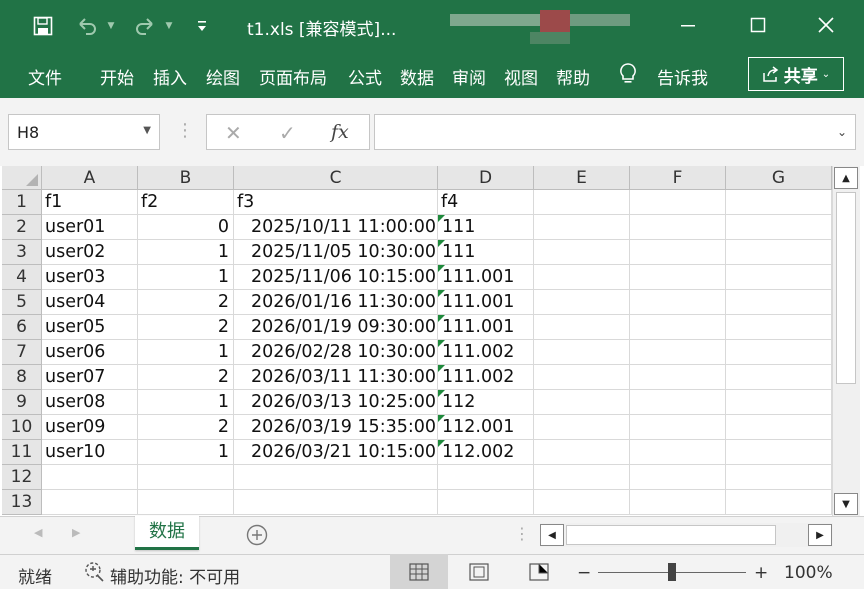 The image size is (864, 589). Describe the element at coordinates (678, 327) in the screenshot. I see `cell-f6` at that location.